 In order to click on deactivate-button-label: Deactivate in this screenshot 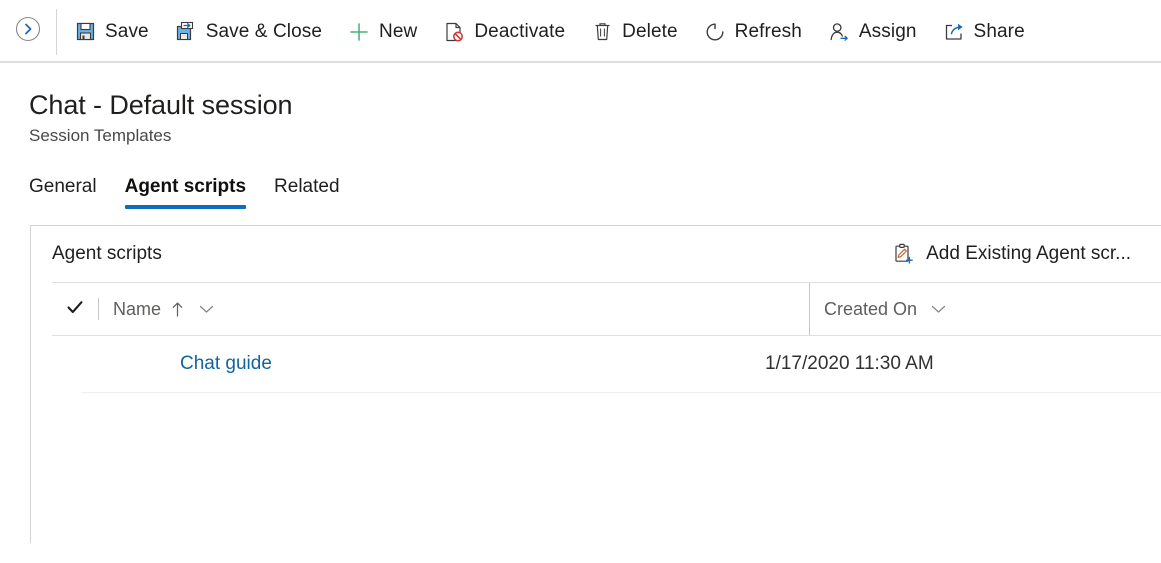, I will do `click(520, 31)`.